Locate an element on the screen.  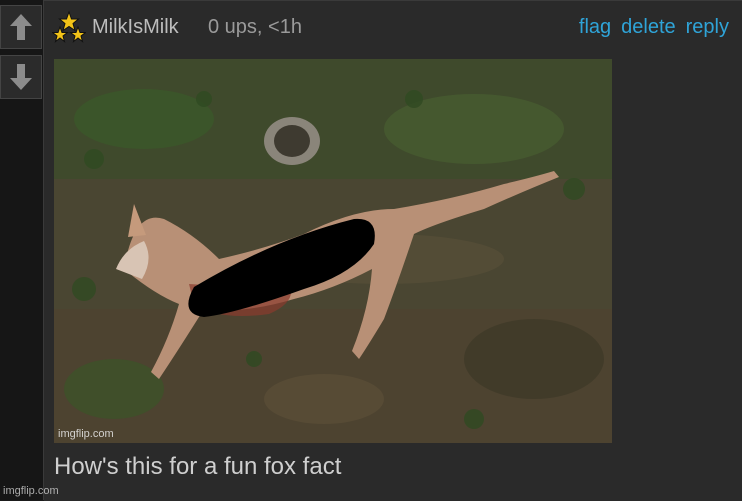
comment-actions: flag delete reply is located at coordinates (654, 27).